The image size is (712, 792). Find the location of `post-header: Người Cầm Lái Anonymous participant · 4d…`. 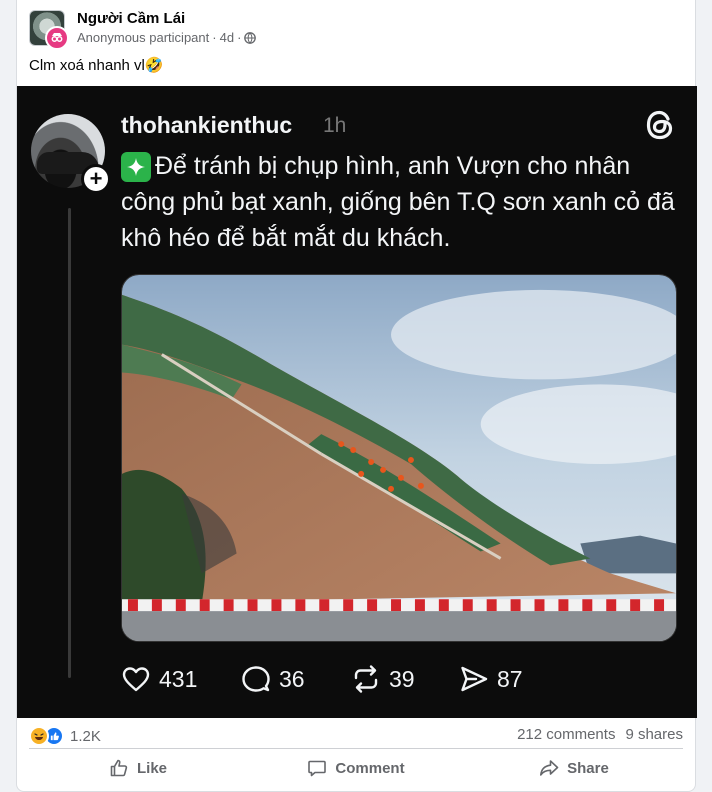

post-header: Người Cầm Lái Anonymous participant · 4d… is located at coordinates (356, 30).